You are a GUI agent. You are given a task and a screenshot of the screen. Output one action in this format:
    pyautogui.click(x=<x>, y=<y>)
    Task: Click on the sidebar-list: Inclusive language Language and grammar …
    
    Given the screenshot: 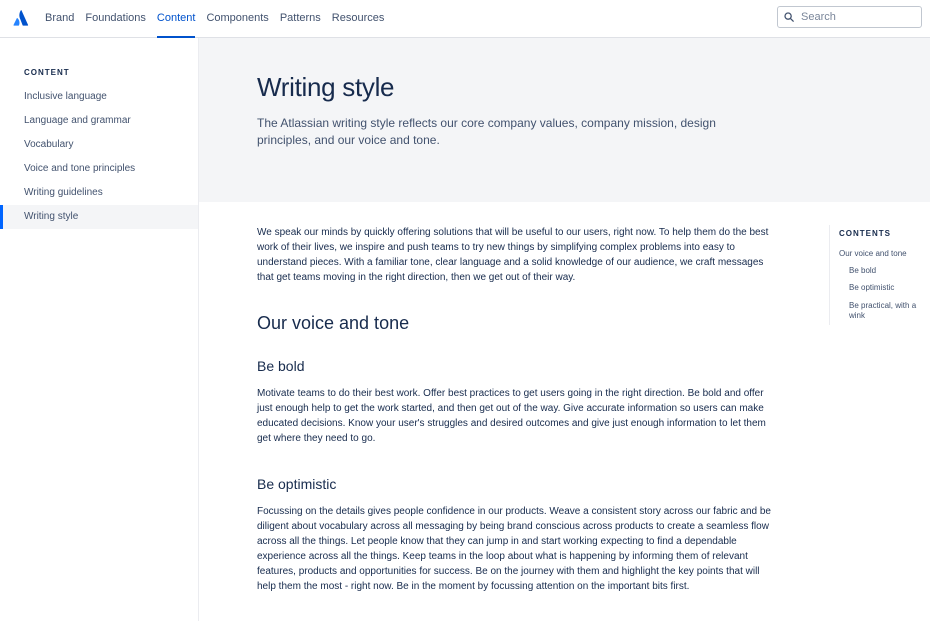 What is the action you would take?
    pyautogui.click(x=99, y=157)
    